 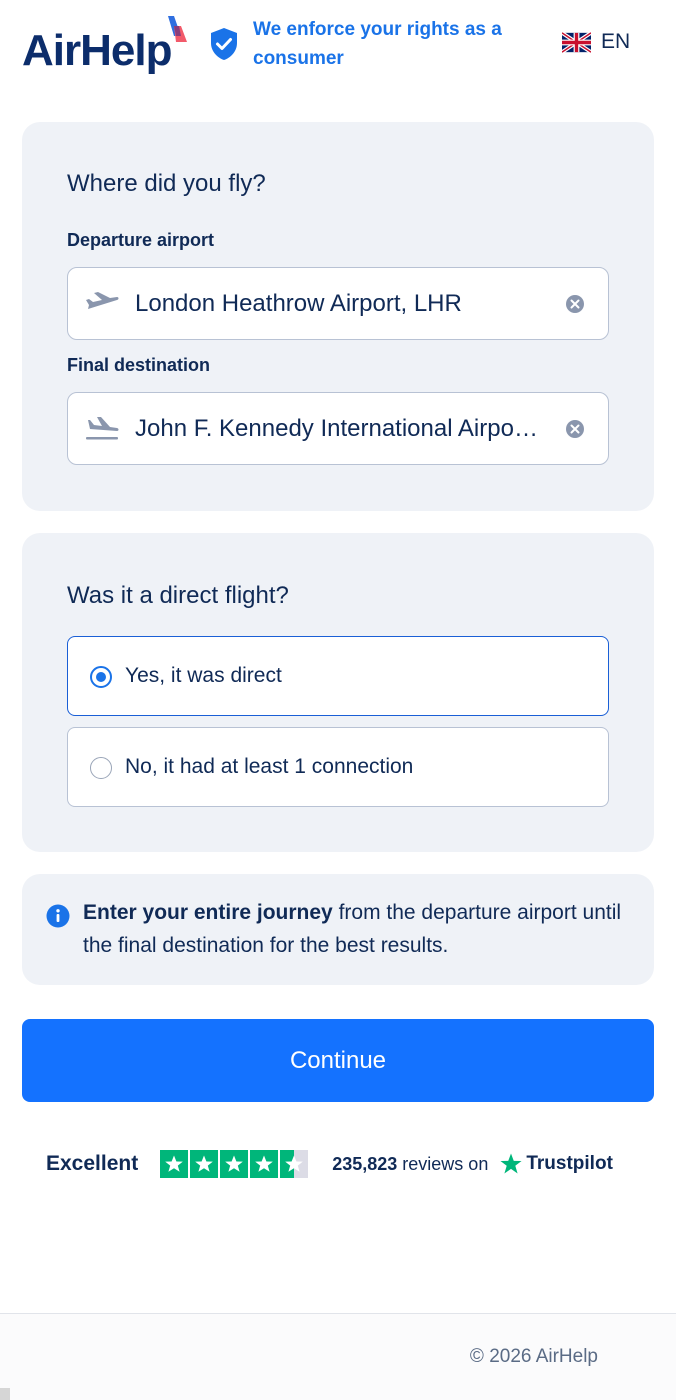 What do you see at coordinates (338, 1060) in the screenshot?
I see `continue-button: Continue` at bounding box center [338, 1060].